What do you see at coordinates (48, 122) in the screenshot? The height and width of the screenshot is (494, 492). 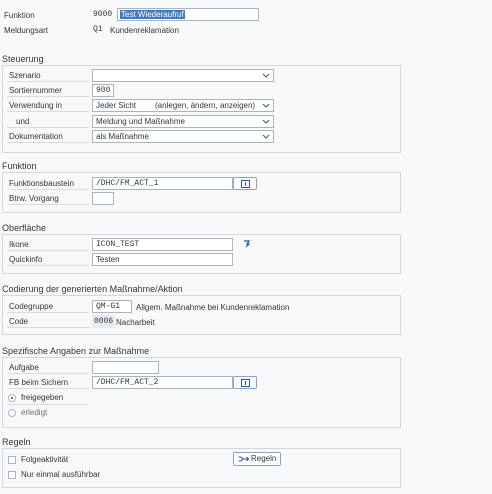 I see `und-label: und` at bounding box center [48, 122].